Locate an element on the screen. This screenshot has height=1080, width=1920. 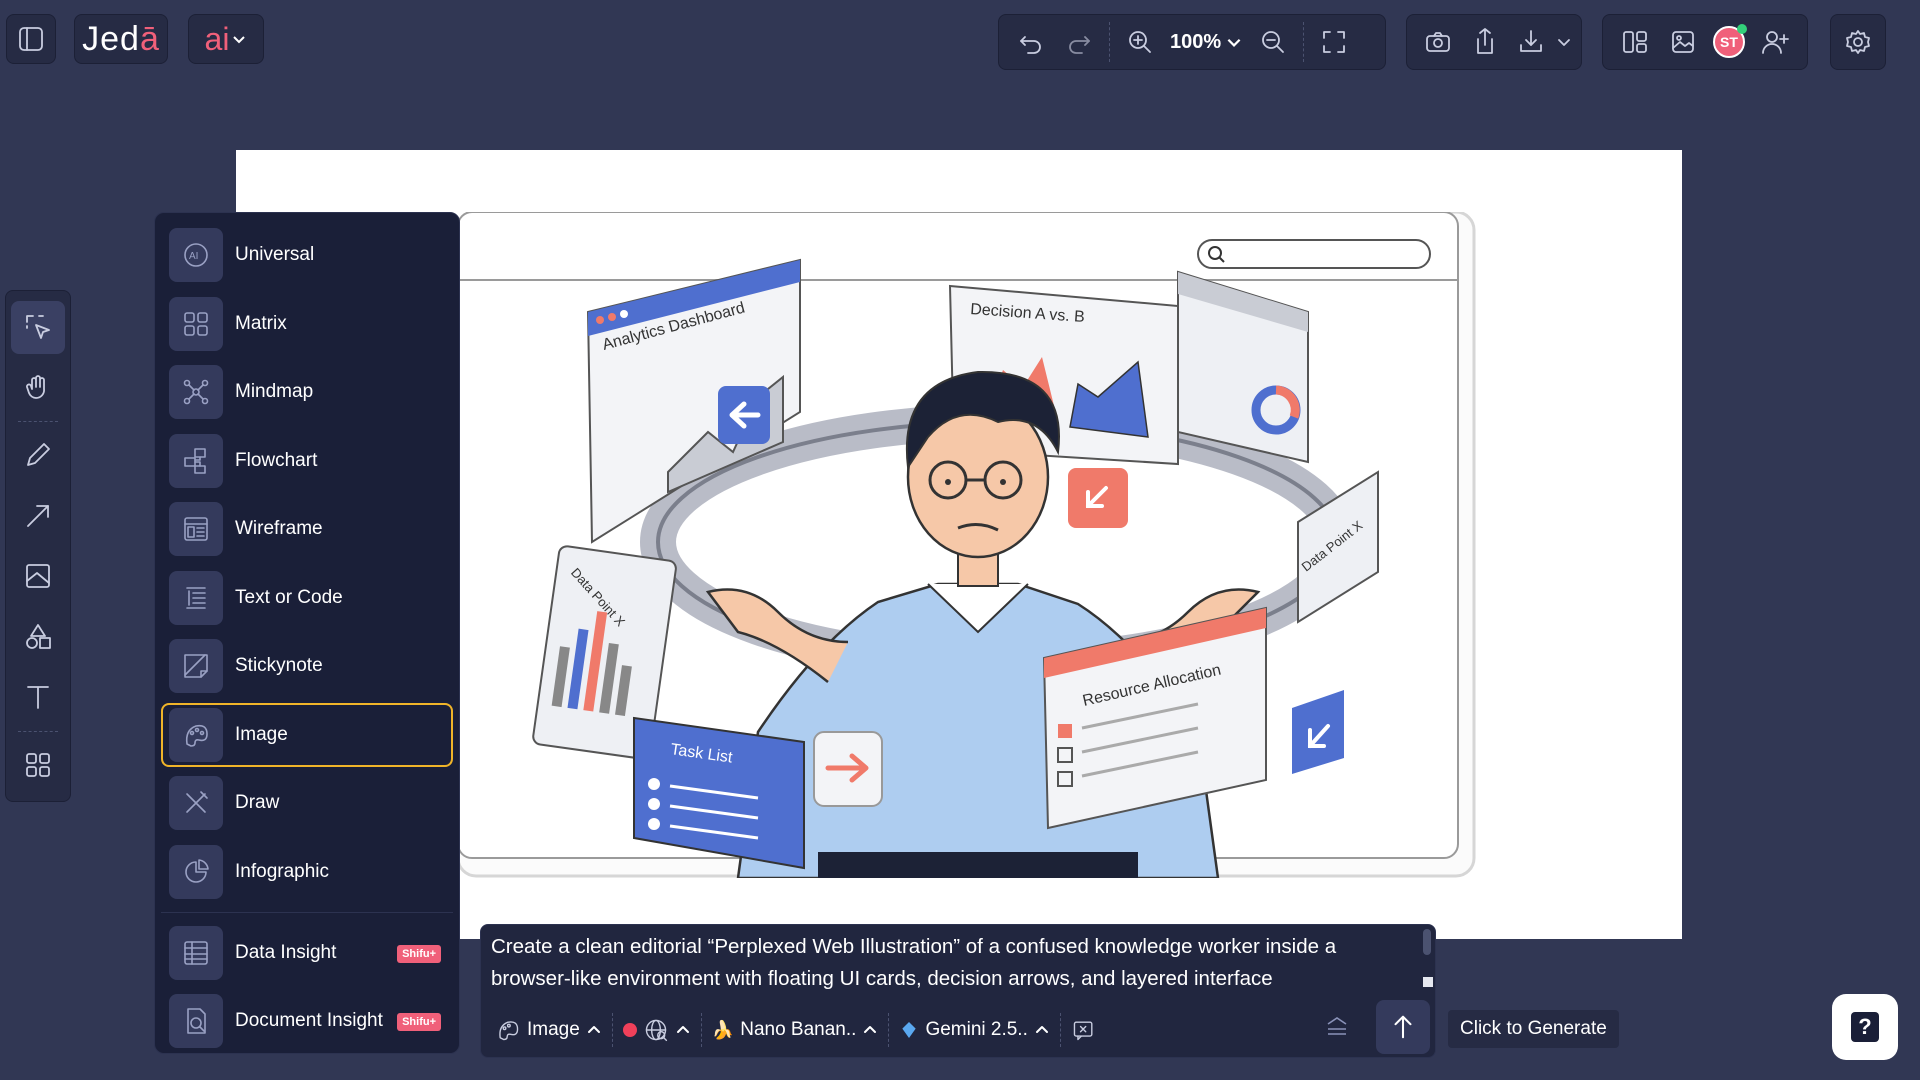
menu-item-mindmap: Mindmap is located at coordinates (307, 392).